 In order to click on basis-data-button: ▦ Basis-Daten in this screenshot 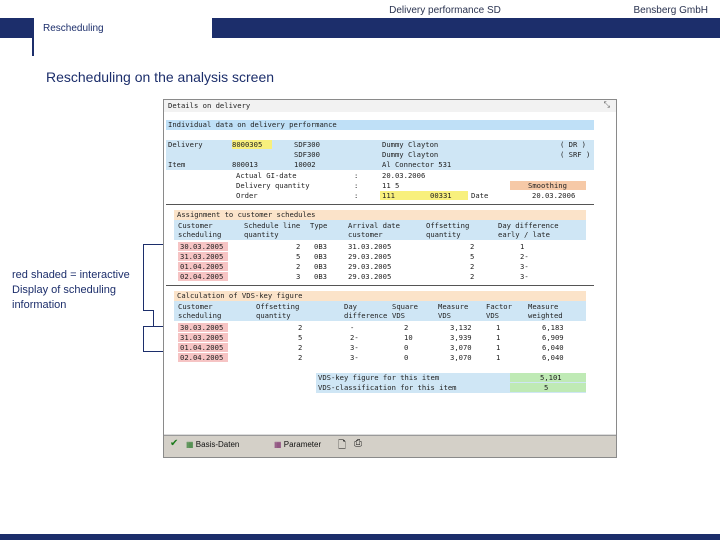, I will do `click(212, 444)`.